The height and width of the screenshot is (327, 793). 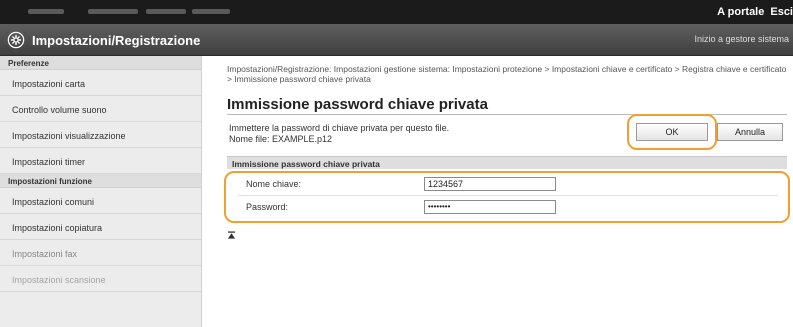 What do you see at coordinates (274, 184) in the screenshot?
I see `key-name-label: Nome chiave:` at bounding box center [274, 184].